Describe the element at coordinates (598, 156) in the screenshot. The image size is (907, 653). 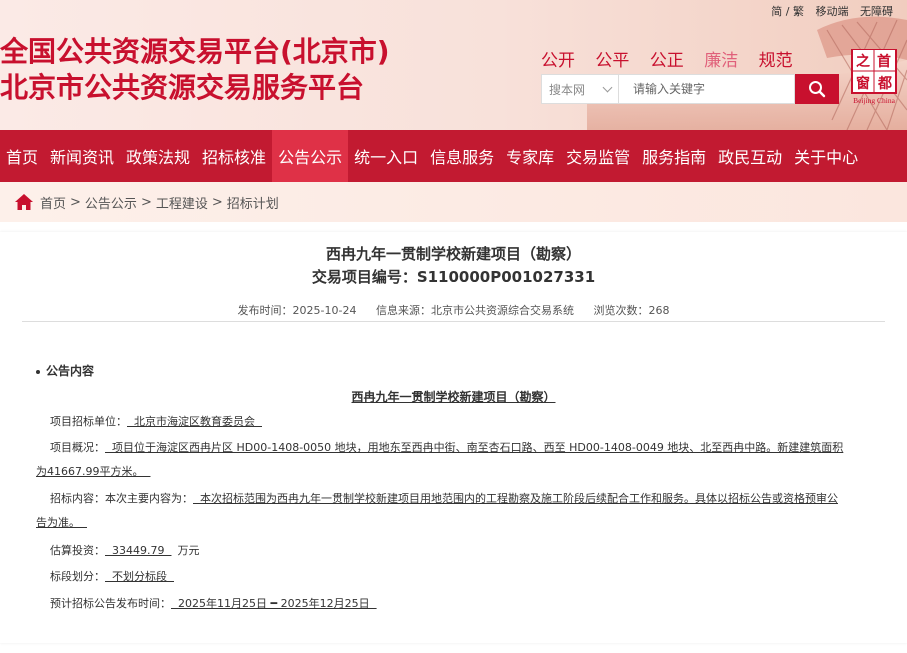
I see `nav-item-supervision: 交易监管` at that location.